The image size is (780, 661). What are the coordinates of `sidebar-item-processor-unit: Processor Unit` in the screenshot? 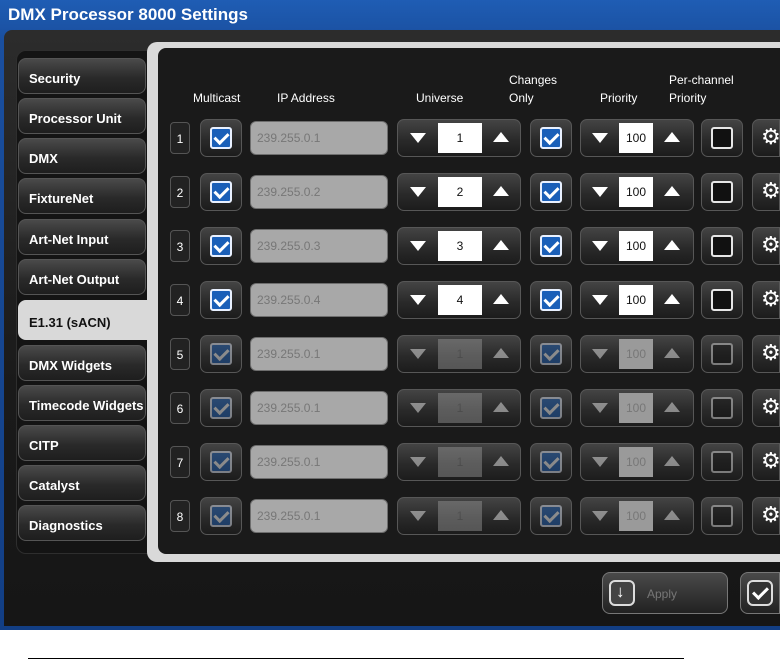 It's located at (82, 116).